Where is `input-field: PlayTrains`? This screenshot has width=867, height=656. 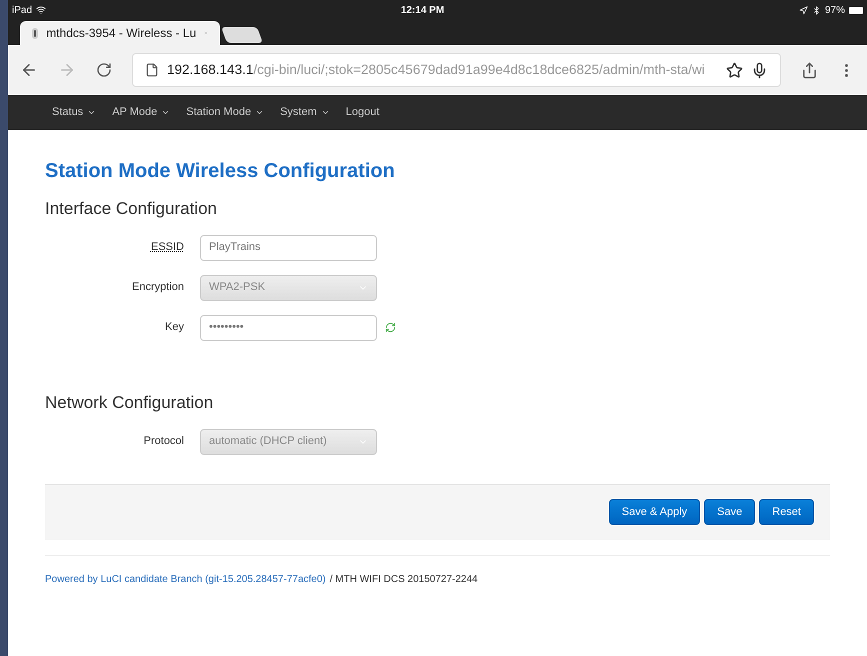 input-field: PlayTrains is located at coordinates (288, 247).